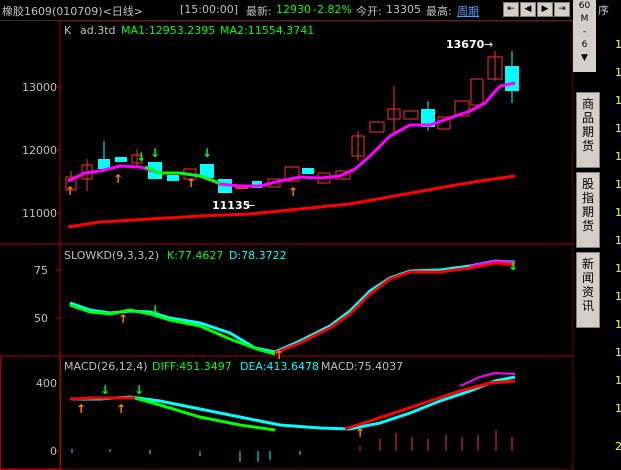 The width and height of the screenshot is (621, 470). What do you see at coordinates (41, 318) in the screenshot?
I see `y-tick: 50` at bounding box center [41, 318].